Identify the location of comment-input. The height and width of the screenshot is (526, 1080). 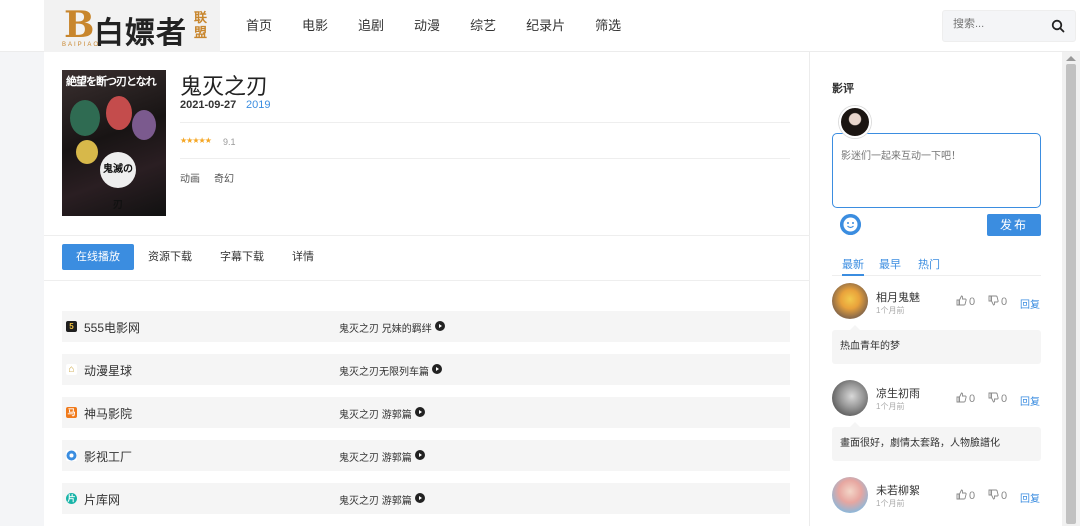
(936, 172).